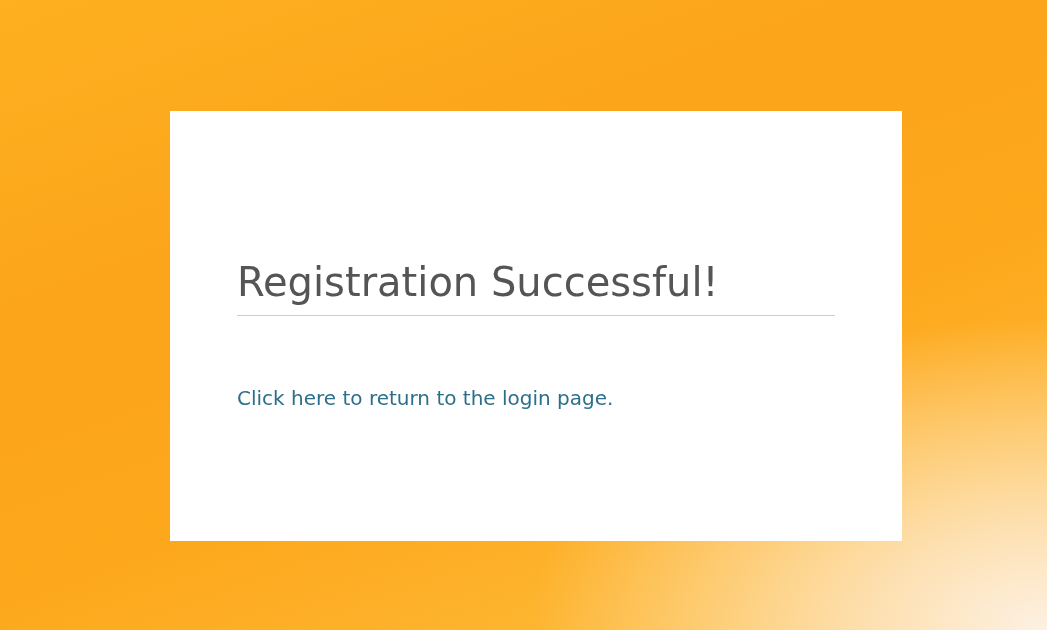 This screenshot has height=630, width=1047. I want to click on success-heading: Registration Successful!, so click(536, 287).